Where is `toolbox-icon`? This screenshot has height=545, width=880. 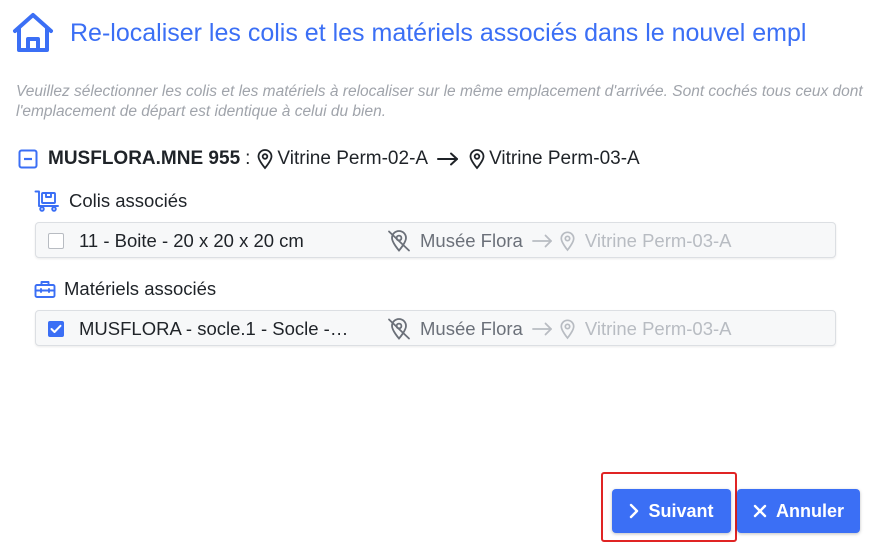
toolbox-icon is located at coordinates (45, 289).